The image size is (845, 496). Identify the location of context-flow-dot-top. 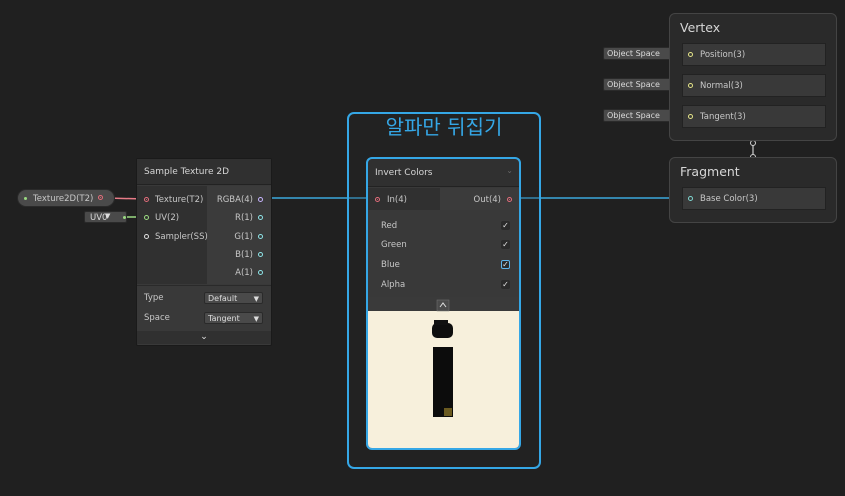
(753, 143).